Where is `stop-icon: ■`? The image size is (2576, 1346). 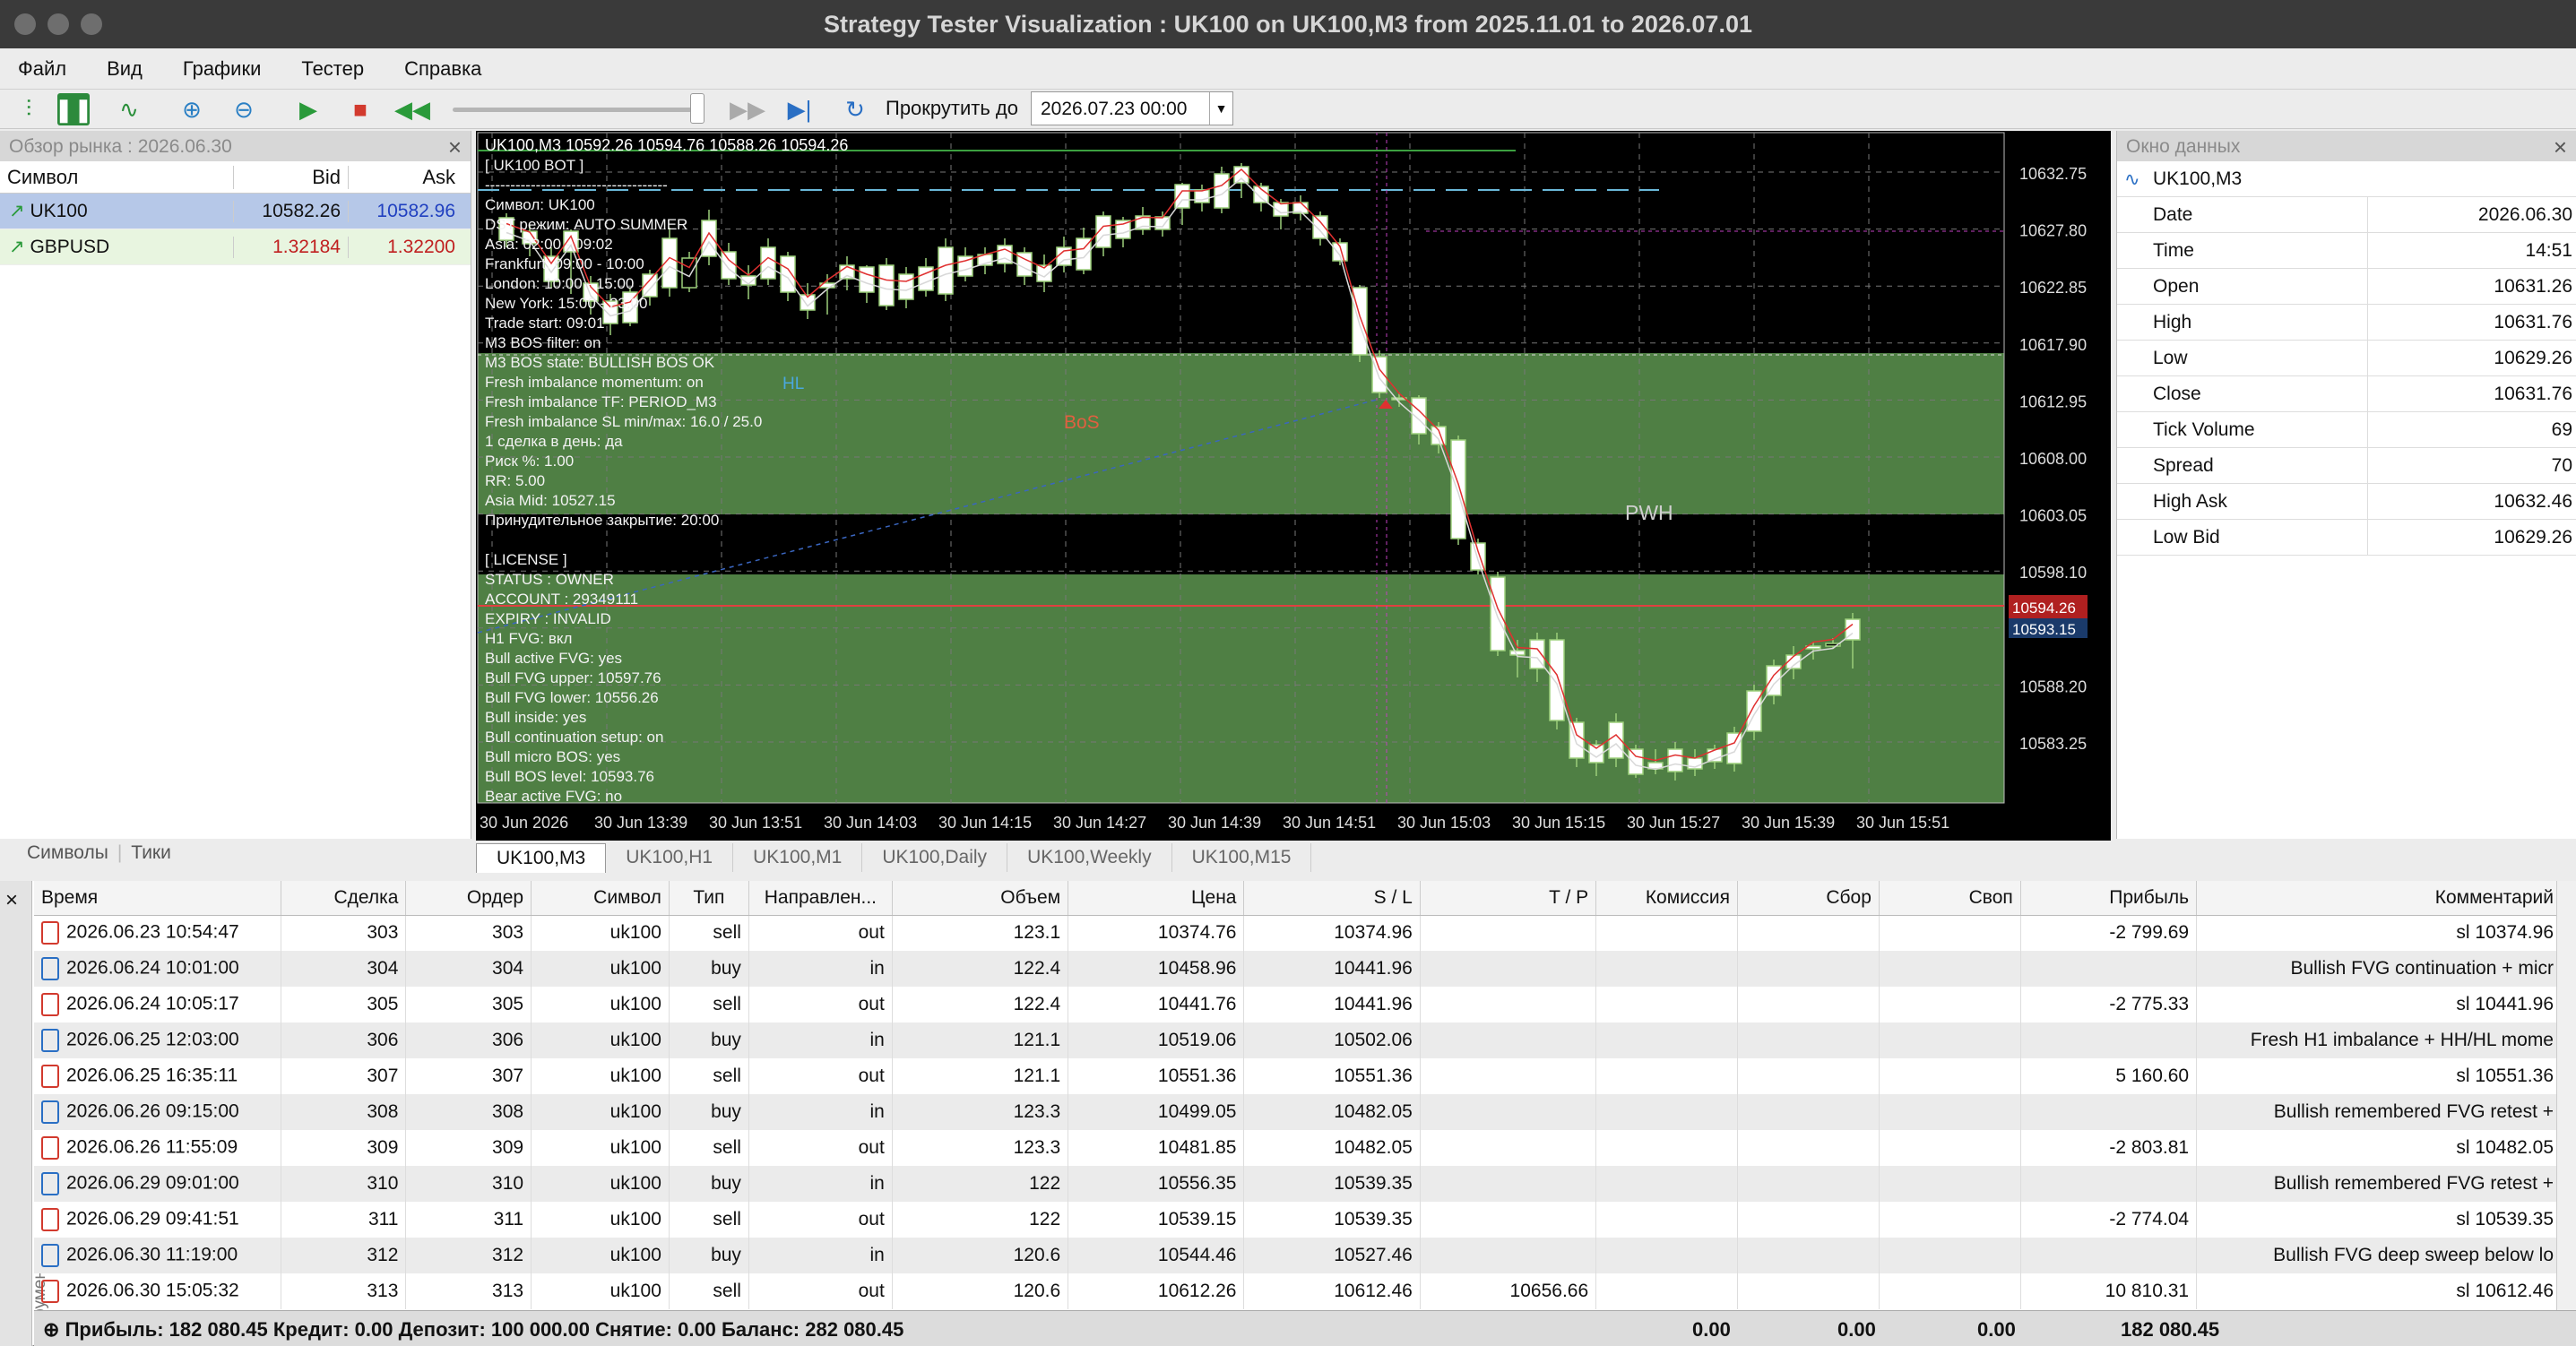 stop-icon: ■ is located at coordinates (360, 109).